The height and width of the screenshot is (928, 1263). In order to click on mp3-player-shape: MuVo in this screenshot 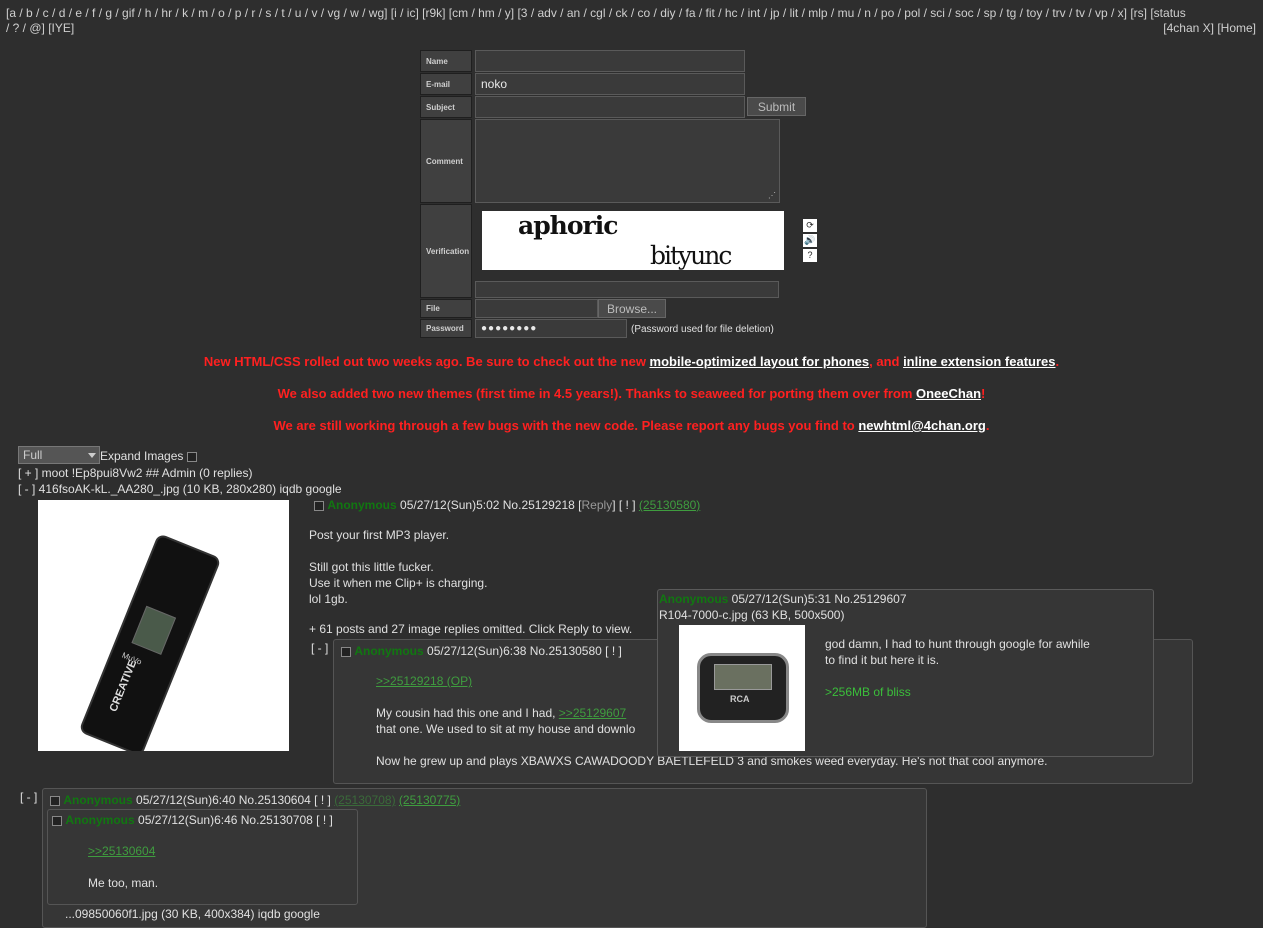, I will do `click(150, 643)`.